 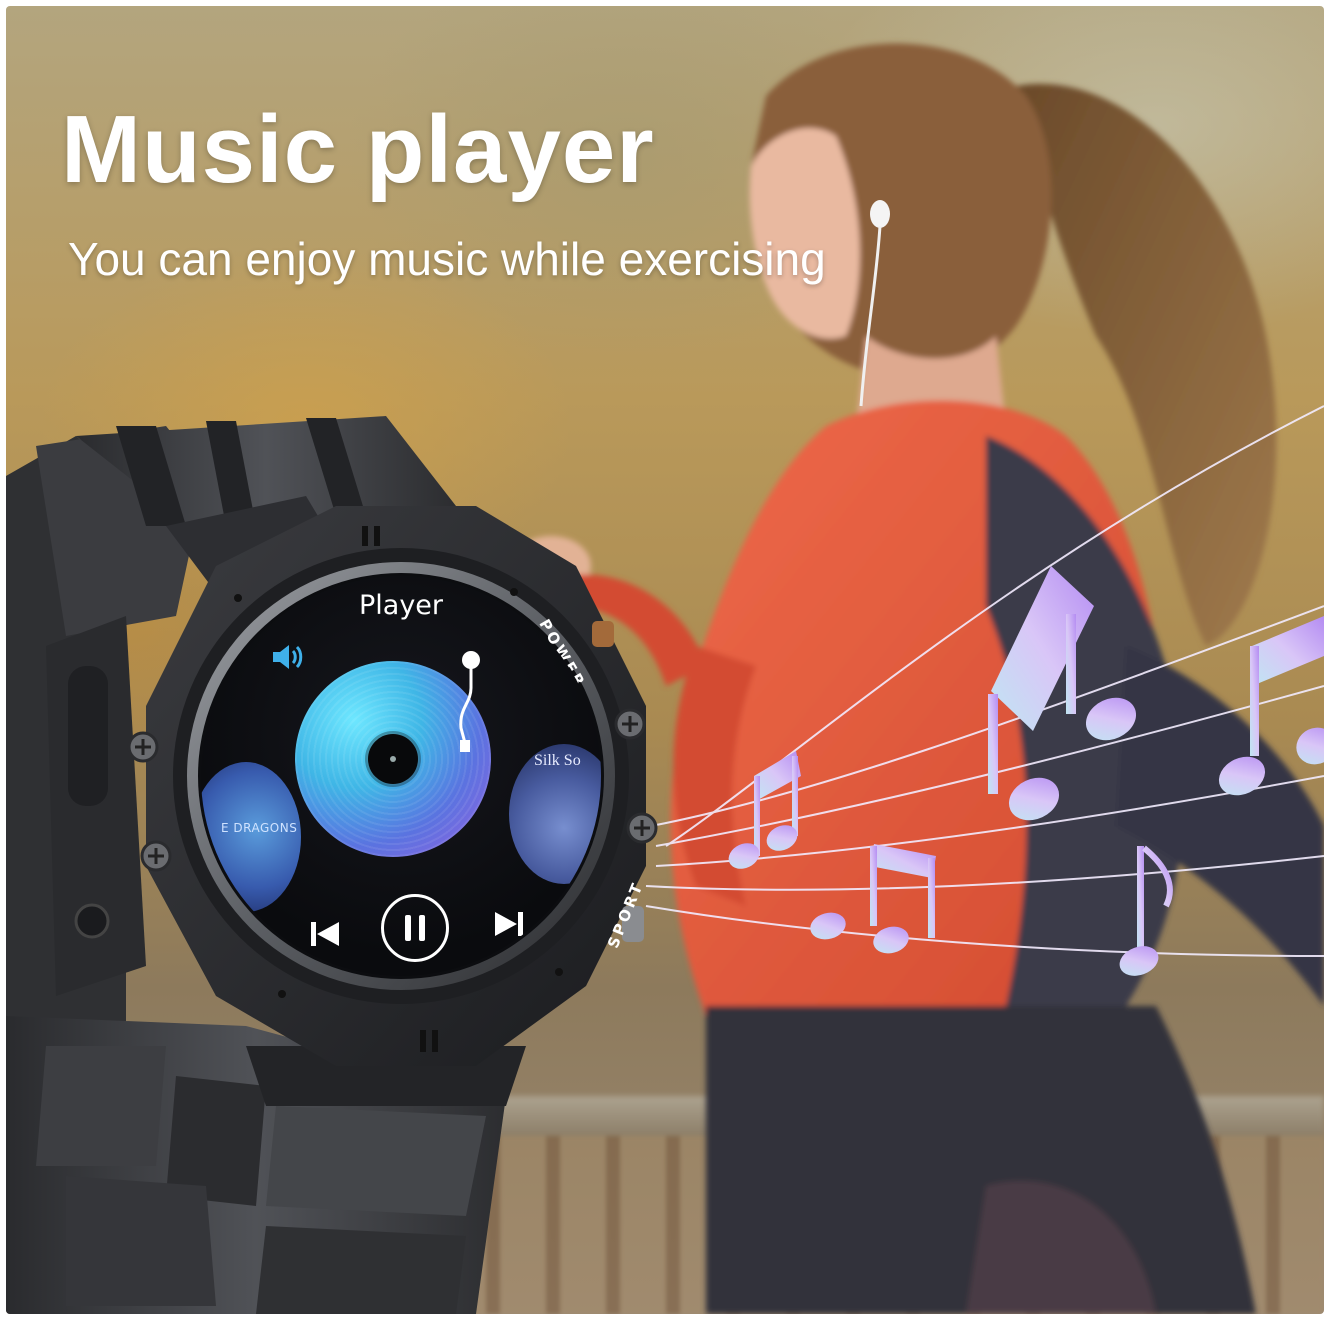 I want to click on vinyl-center, so click(x=393, y=759).